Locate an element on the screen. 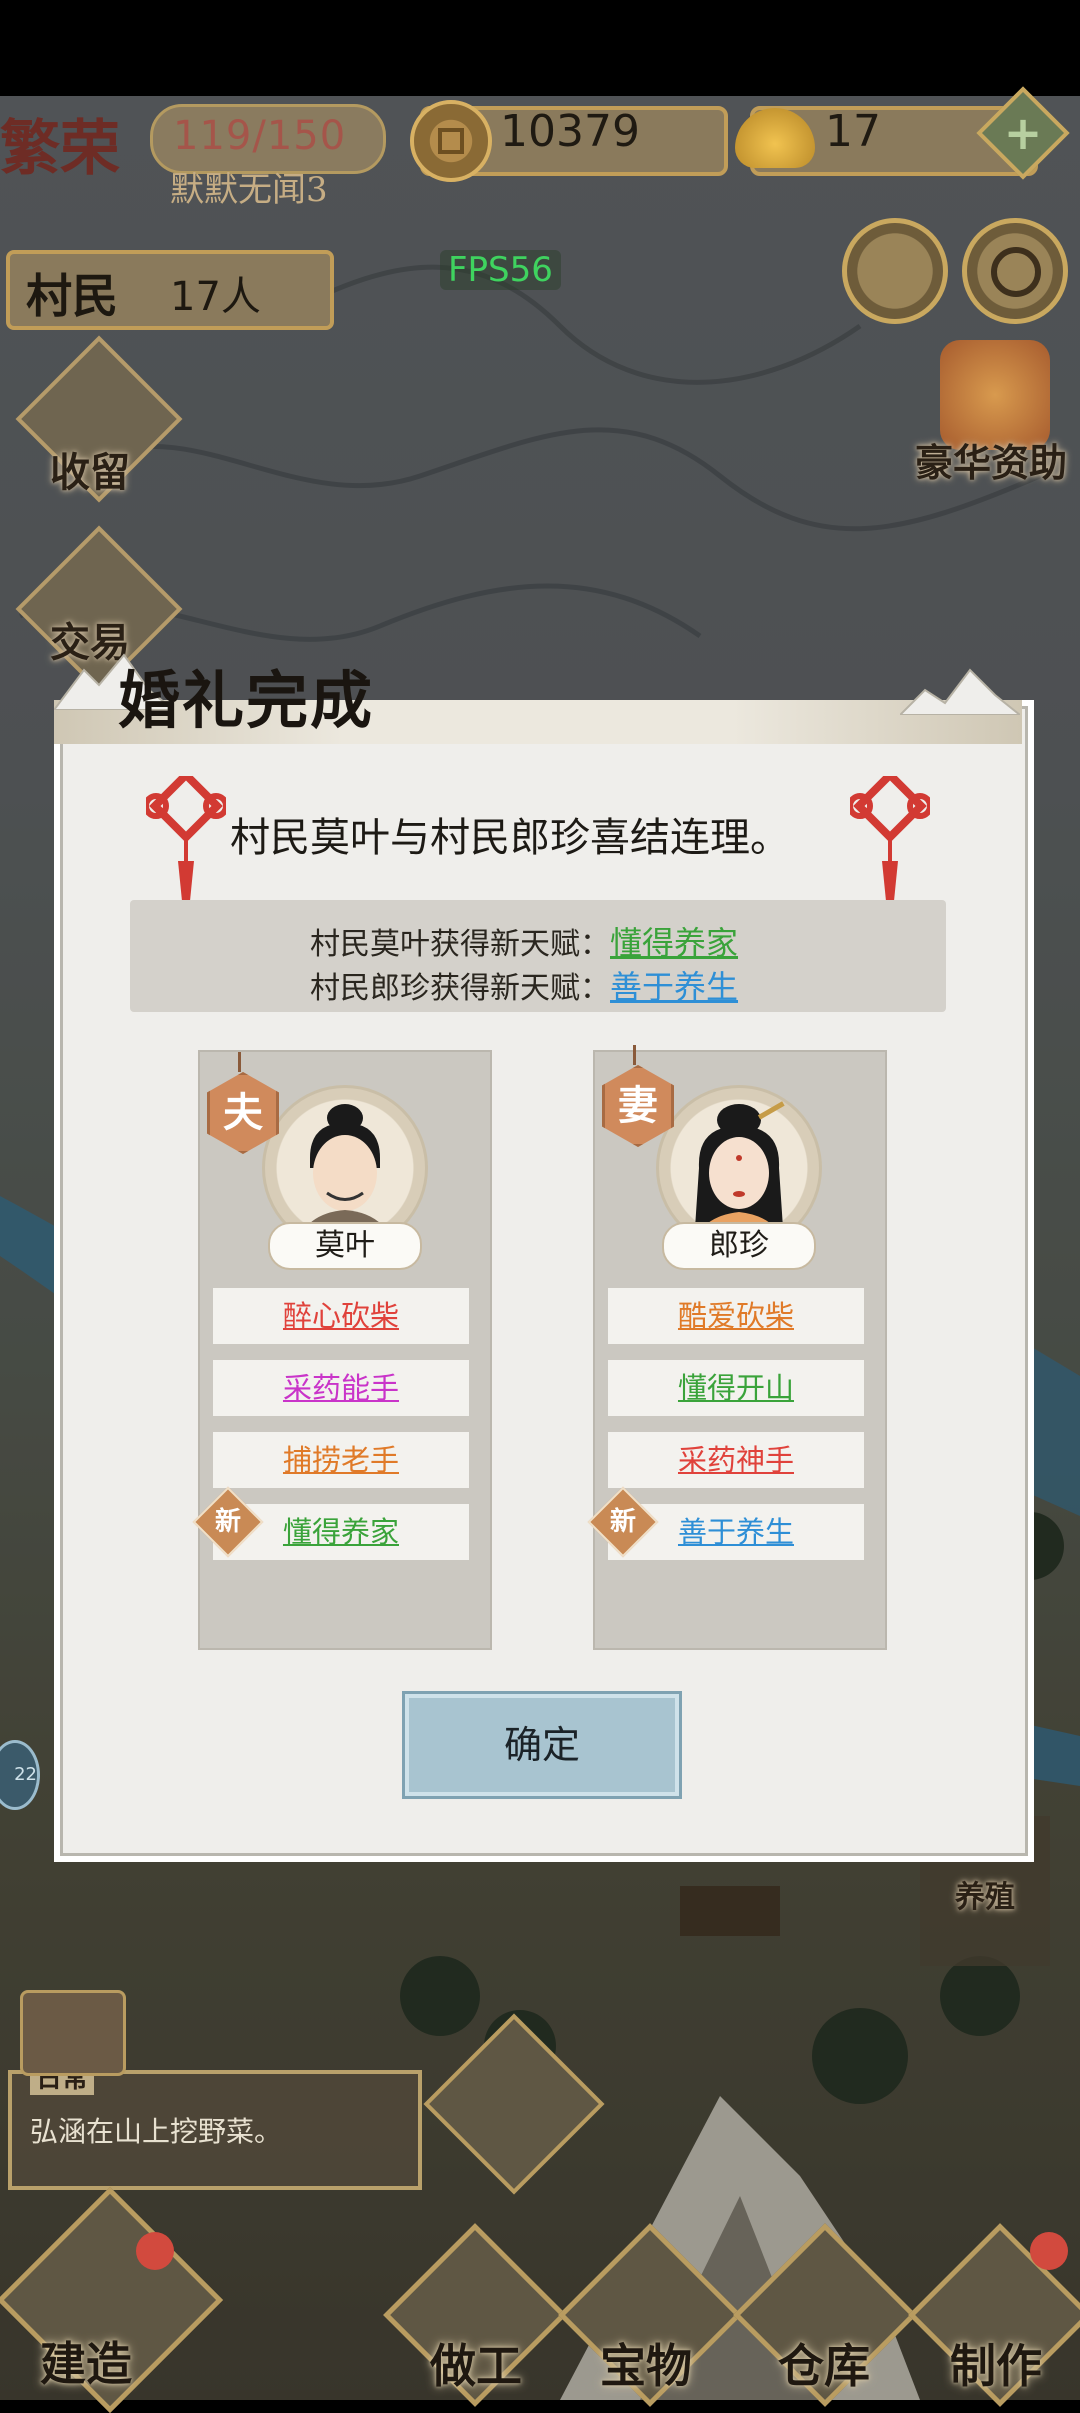 The image size is (1080, 2413). settings-gear-button is located at coordinates (1015, 271).